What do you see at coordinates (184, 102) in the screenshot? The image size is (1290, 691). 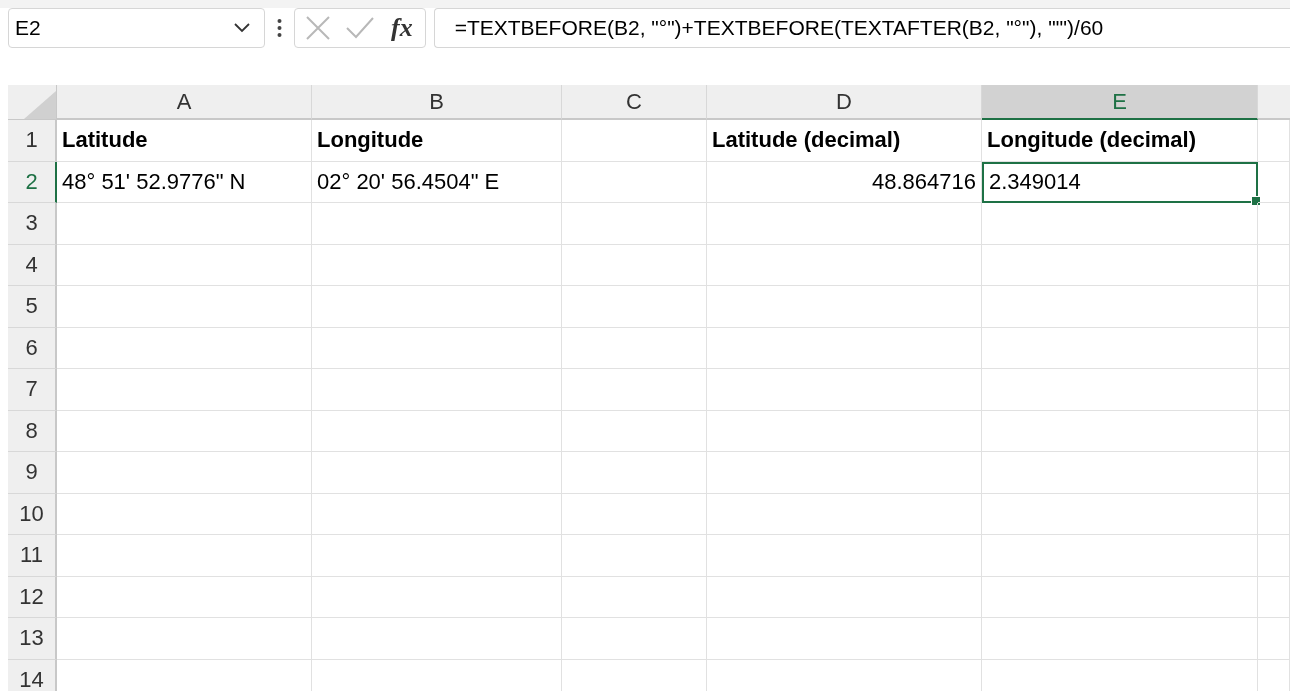 I see `column-header: A` at bounding box center [184, 102].